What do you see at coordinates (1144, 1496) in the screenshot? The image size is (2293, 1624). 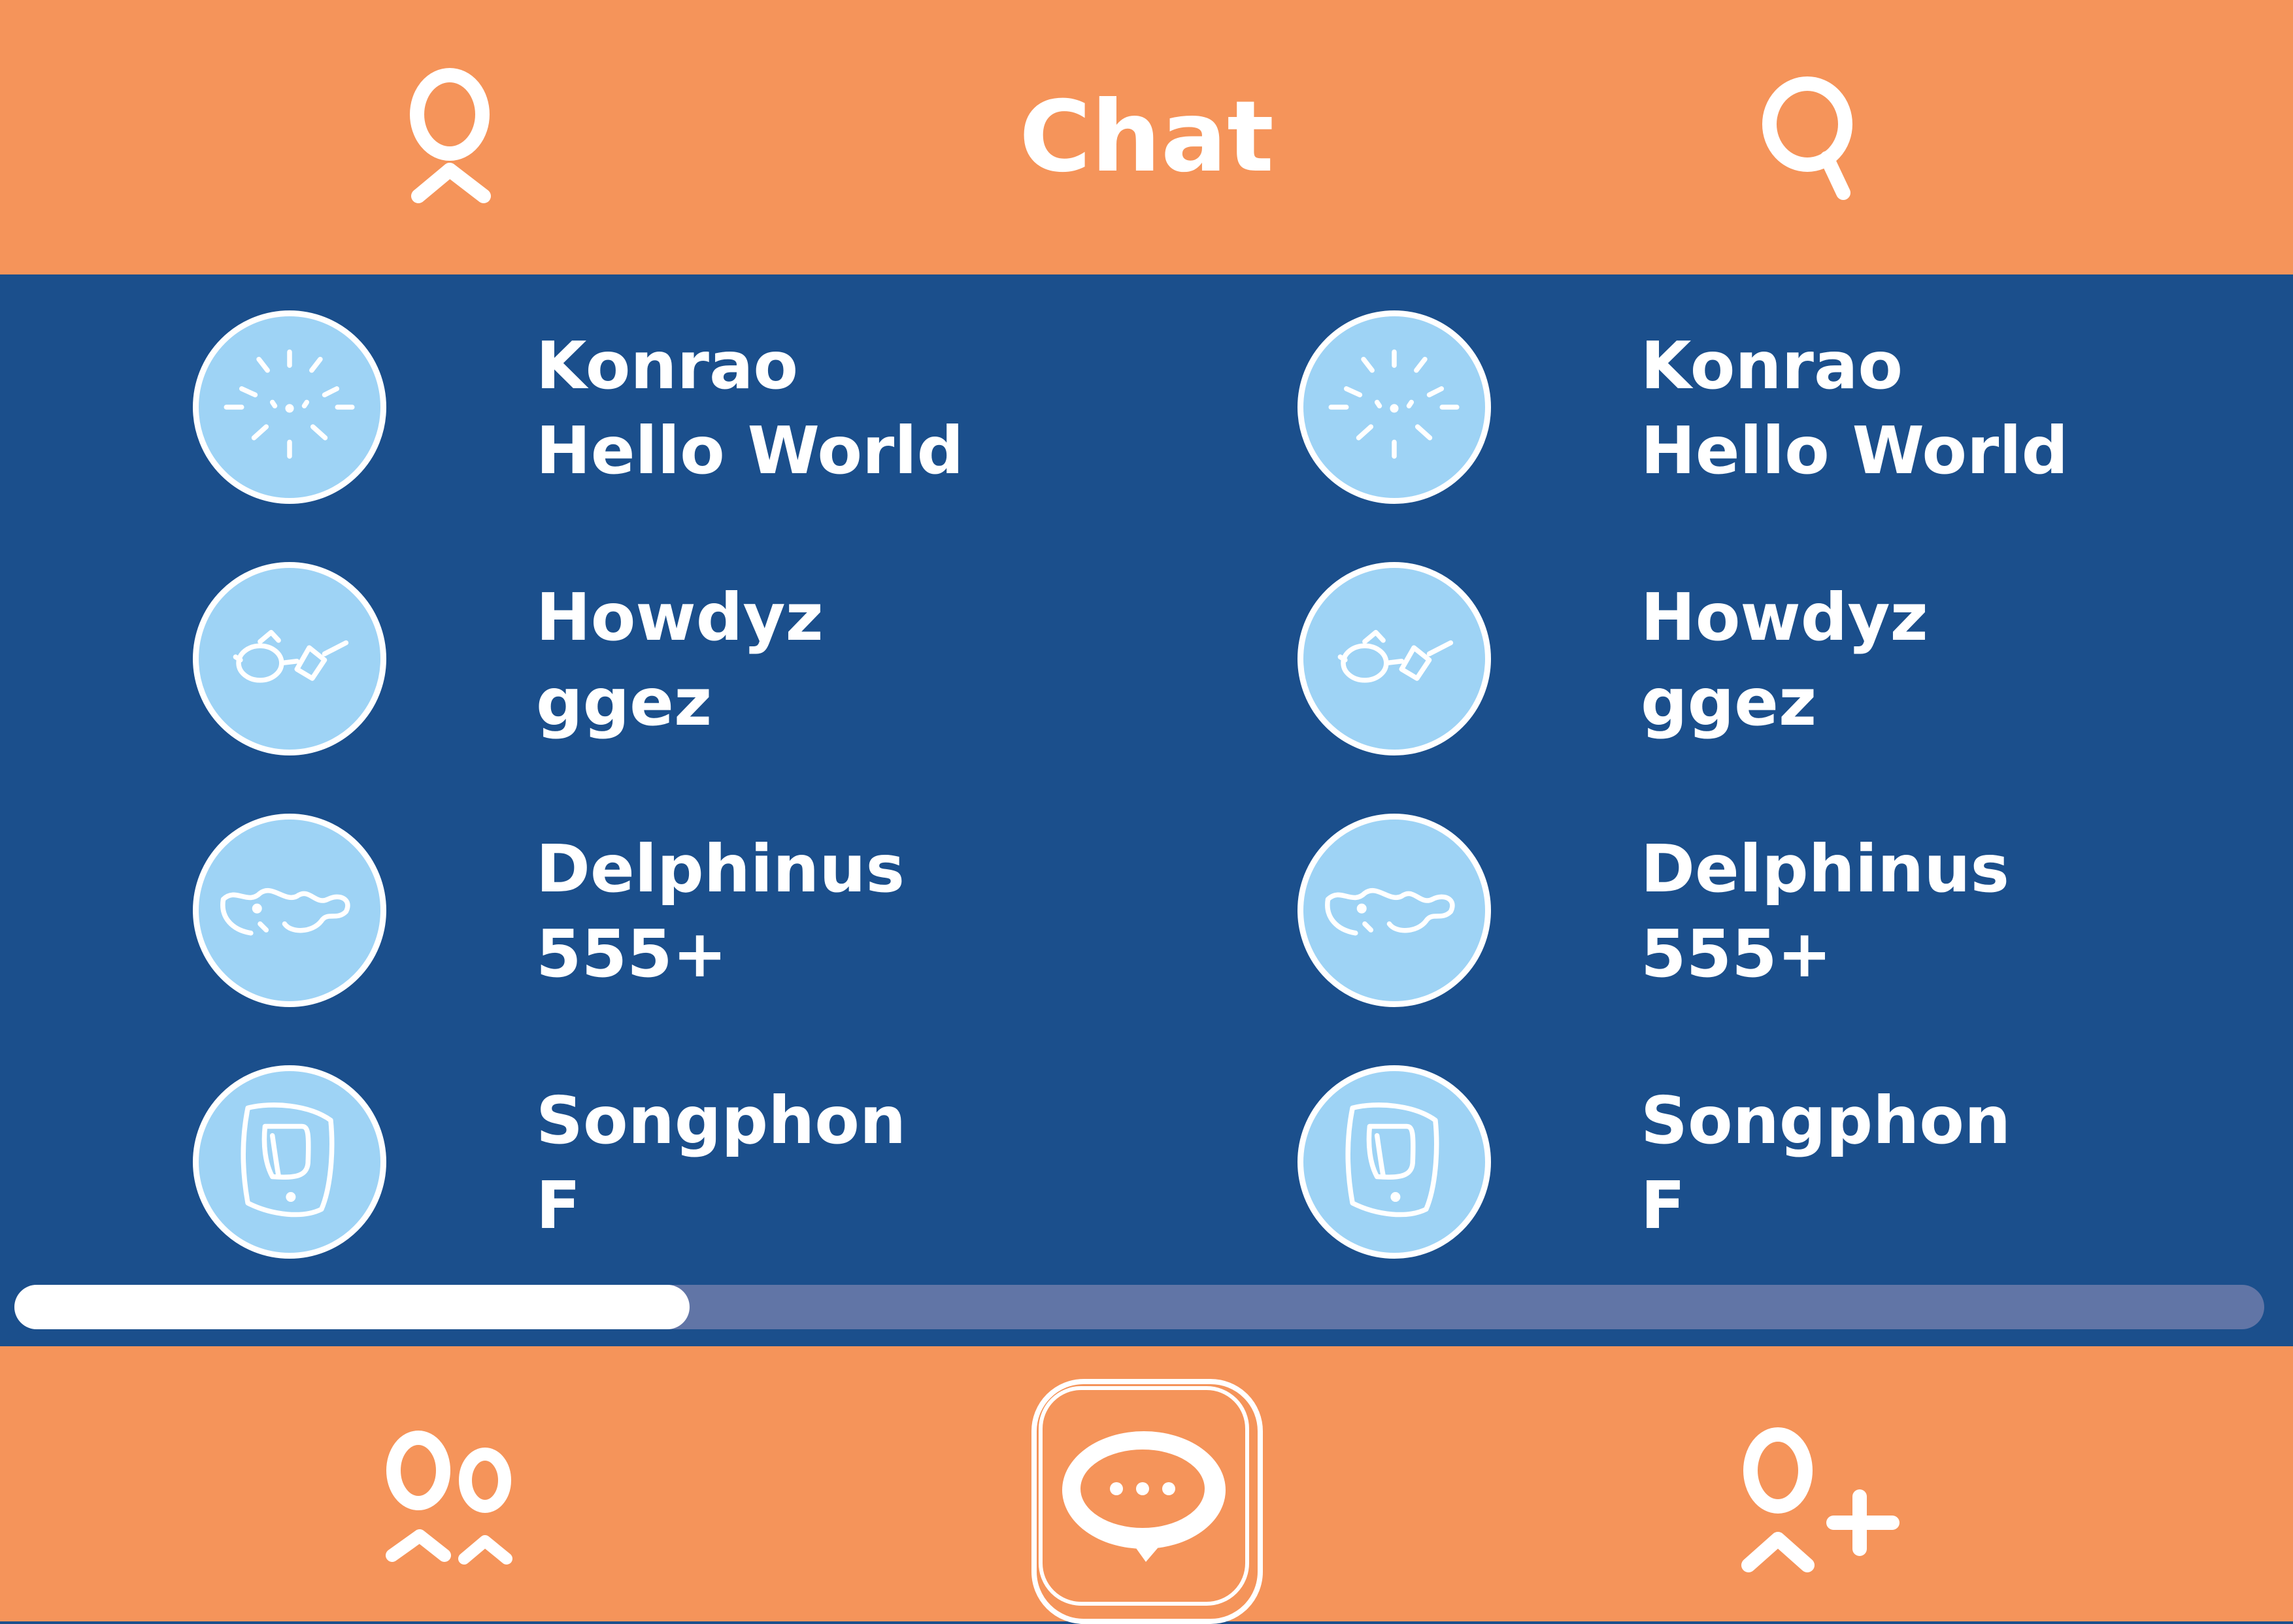 I see `chat-bubble-icon` at bounding box center [1144, 1496].